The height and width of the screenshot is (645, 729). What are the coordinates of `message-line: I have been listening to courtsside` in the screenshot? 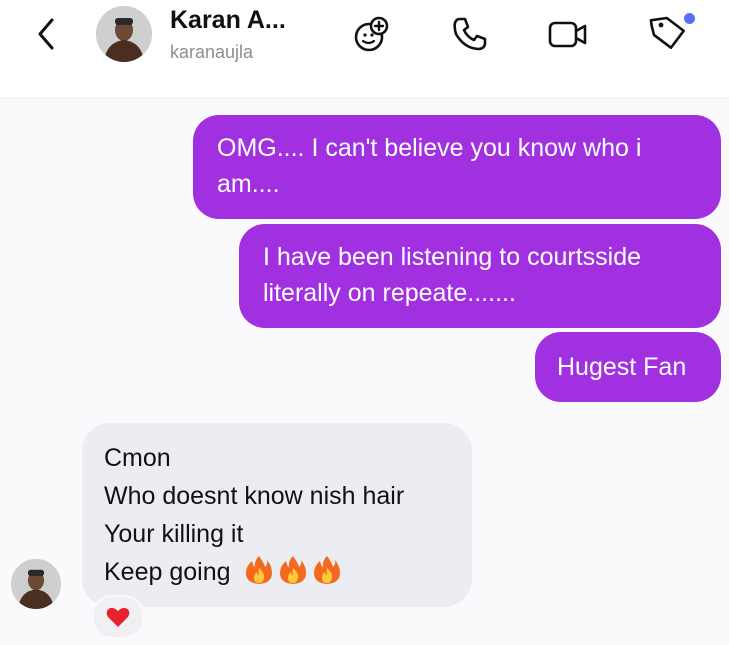 It's located at (452, 257).